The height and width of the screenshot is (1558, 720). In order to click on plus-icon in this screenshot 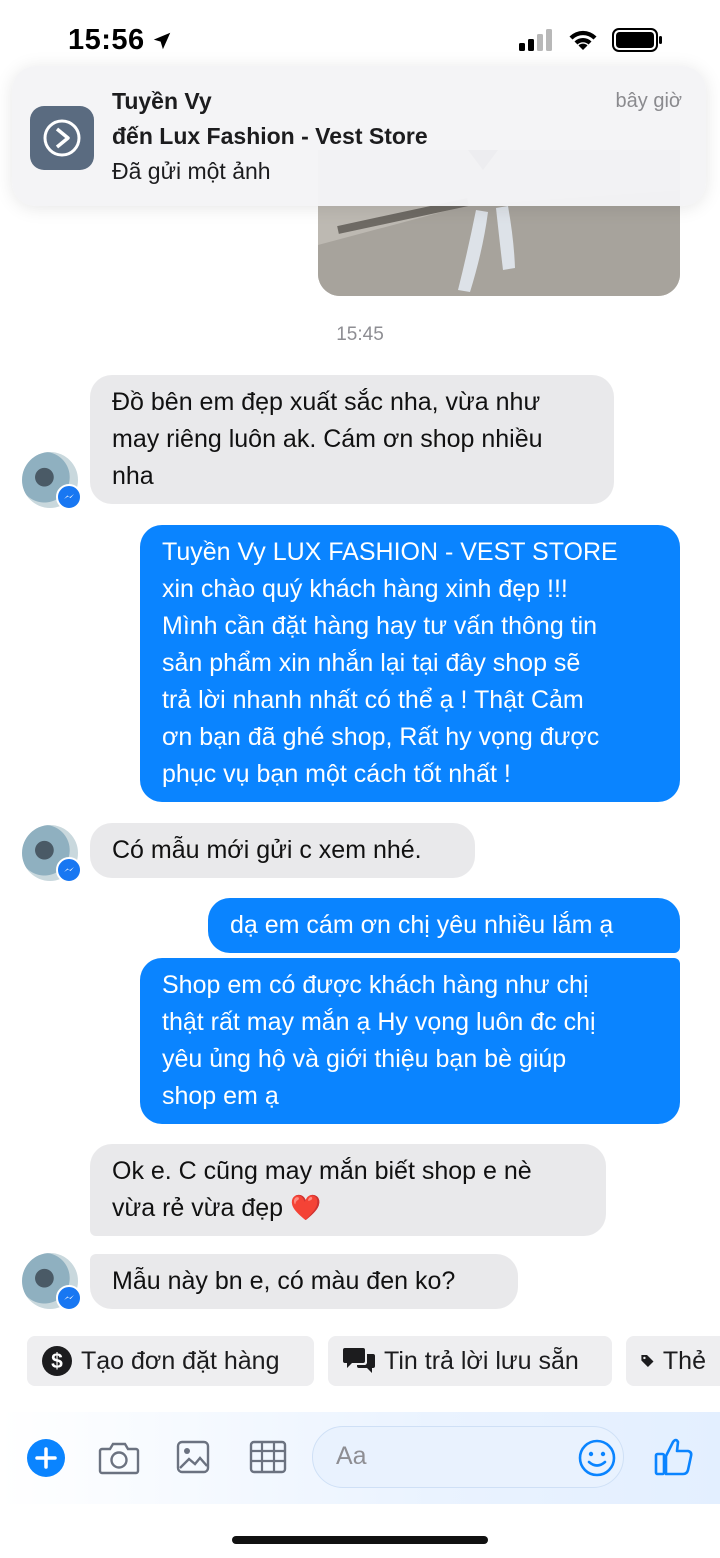, I will do `click(46, 1458)`.